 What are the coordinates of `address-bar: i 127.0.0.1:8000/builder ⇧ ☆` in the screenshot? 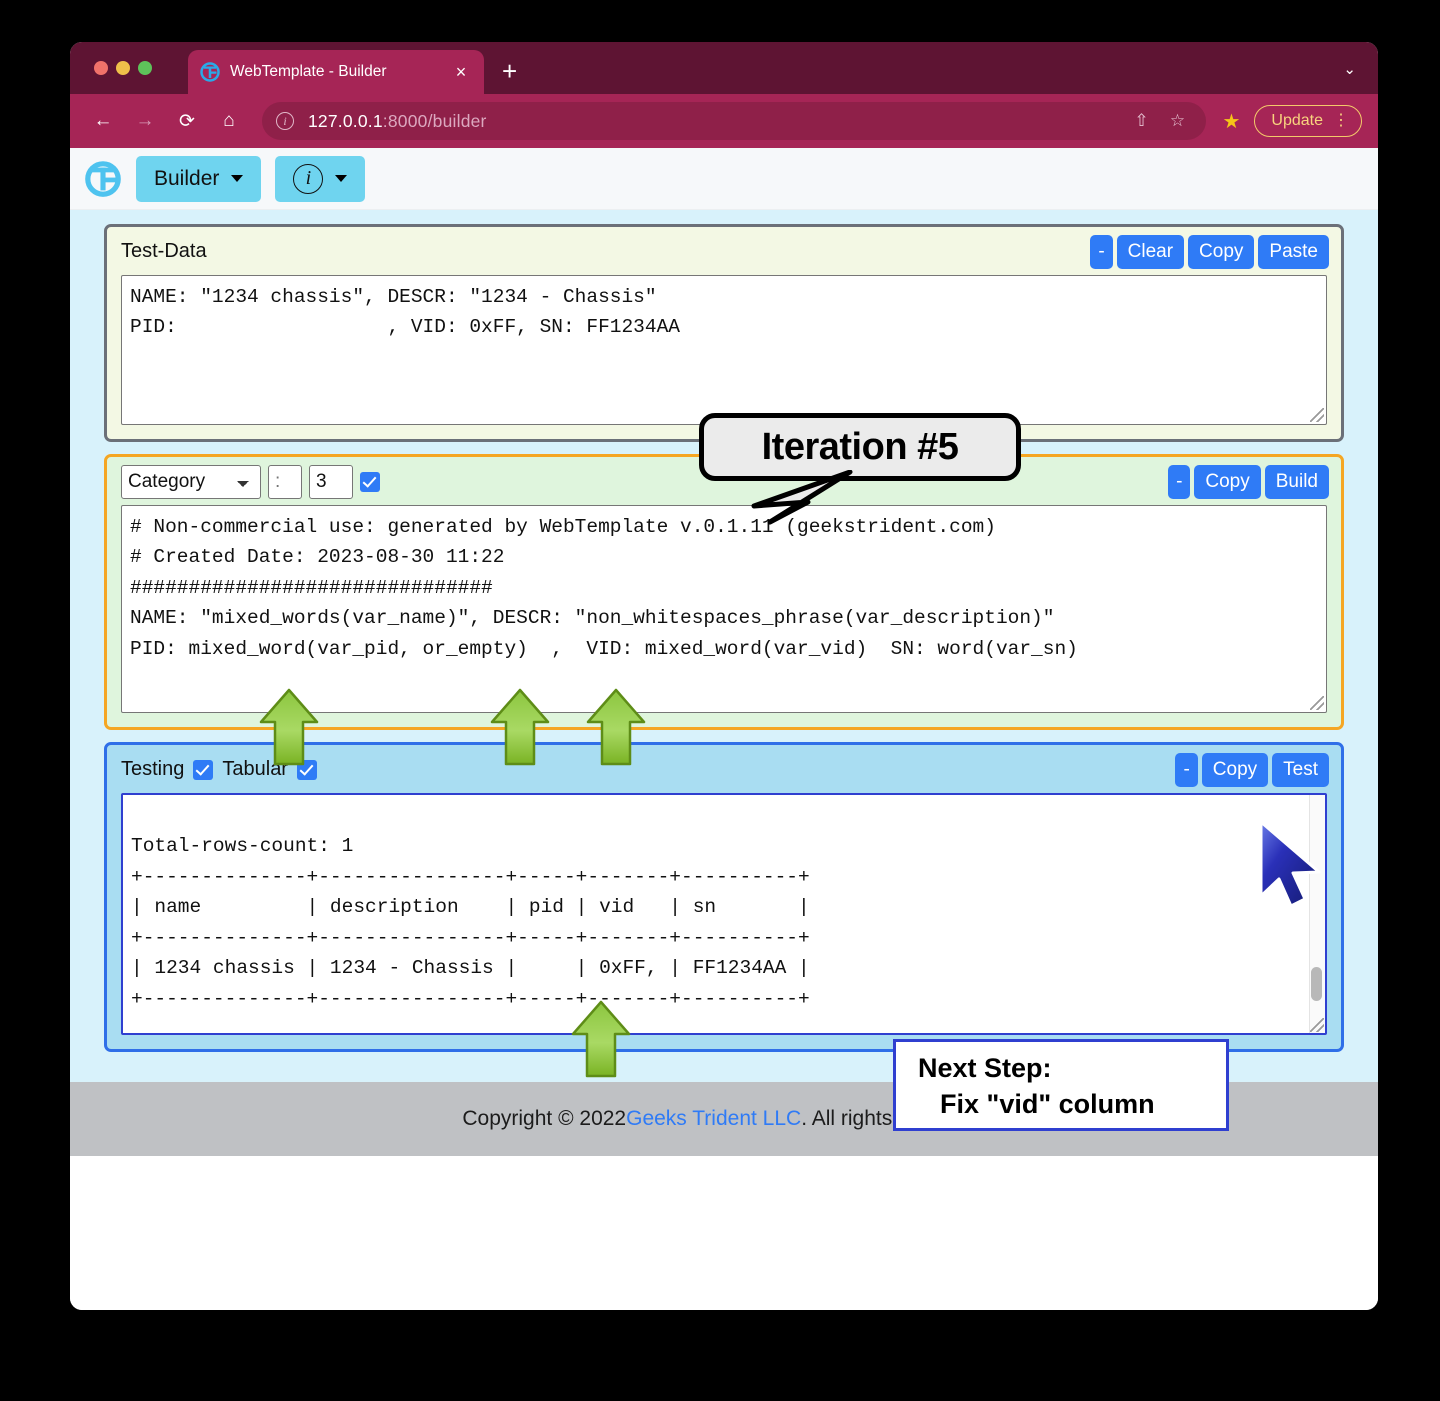 It's located at (734, 121).